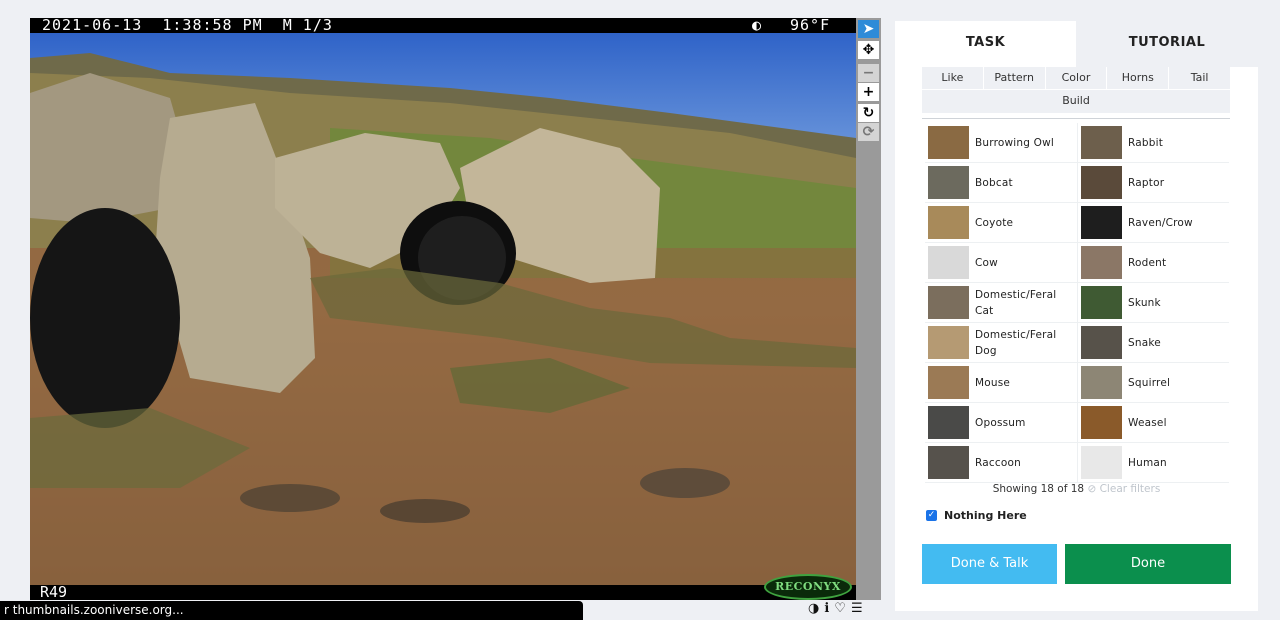 This screenshot has width=1280, height=620. Describe the element at coordinates (857, 609) in the screenshot. I see `collections-list-icon: ☰` at that location.